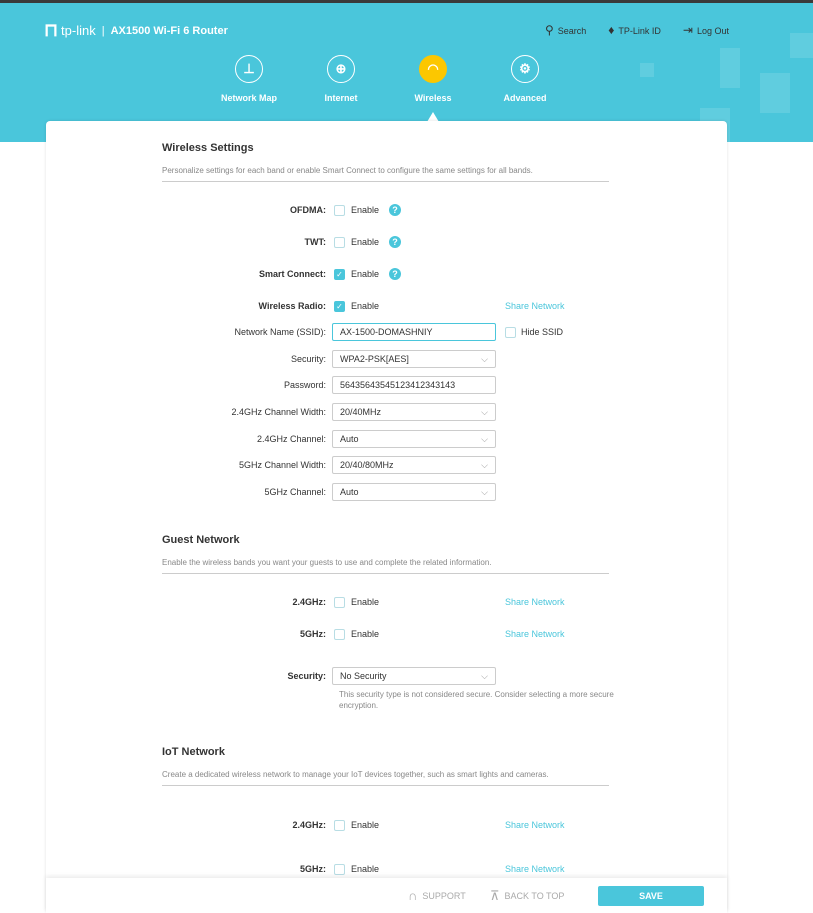 This screenshot has height=913, width=813. I want to click on tp-link-logo-icon: ⊓, so click(51, 30).